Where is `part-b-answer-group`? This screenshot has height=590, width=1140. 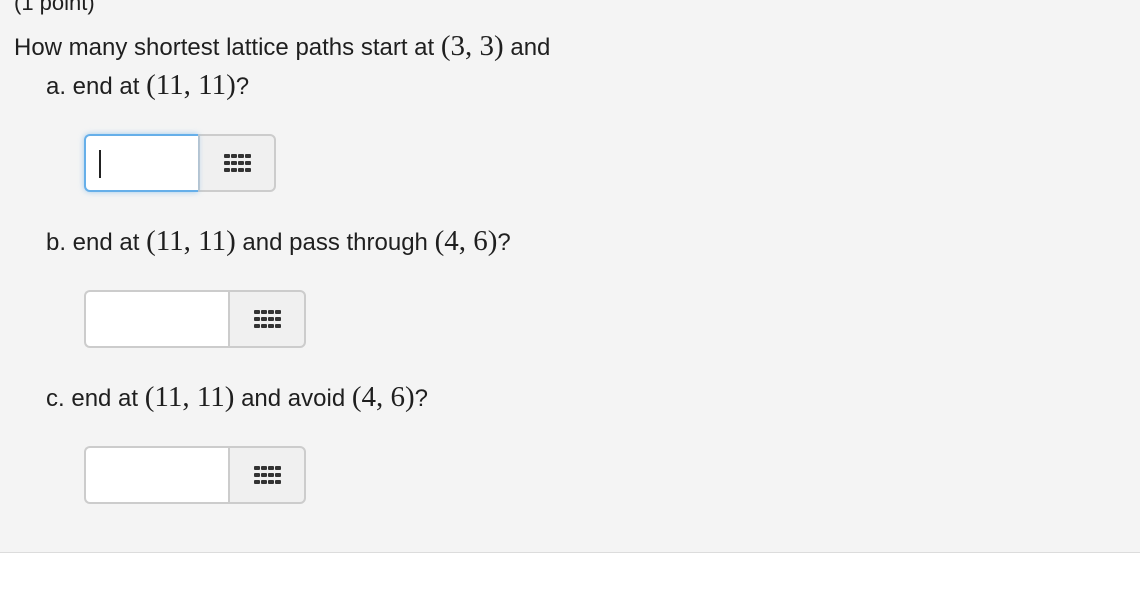 part-b-answer-group is located at coordinates (195, 319).